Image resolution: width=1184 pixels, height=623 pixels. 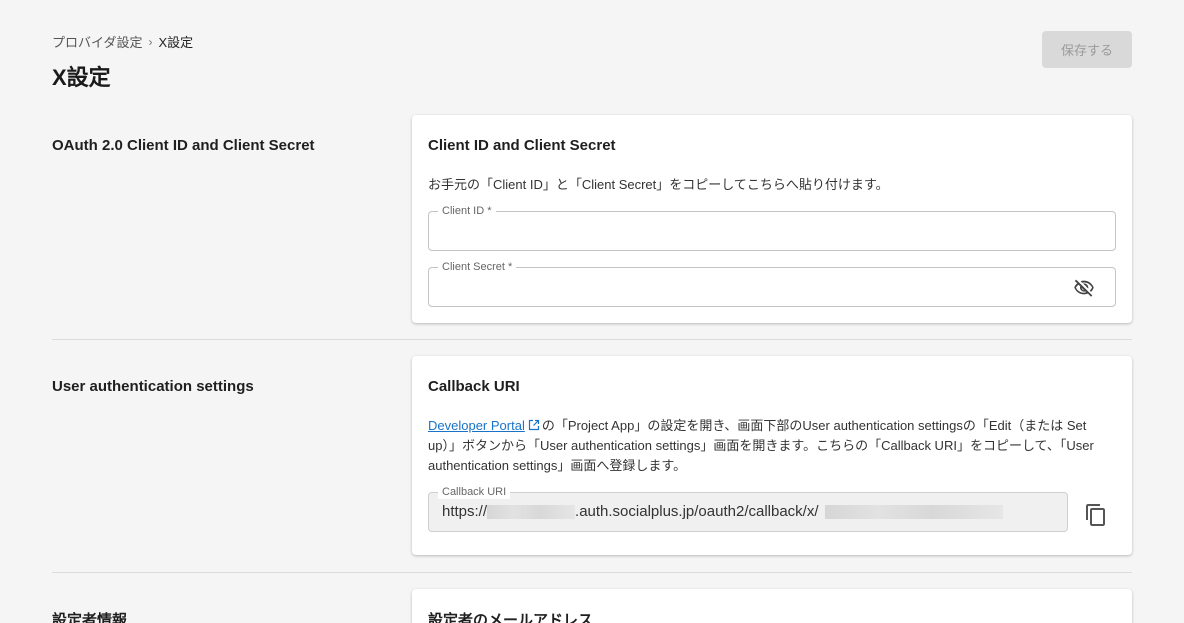 I want to click on breadcrumb-current: X設定, so click(x=176, y=42).